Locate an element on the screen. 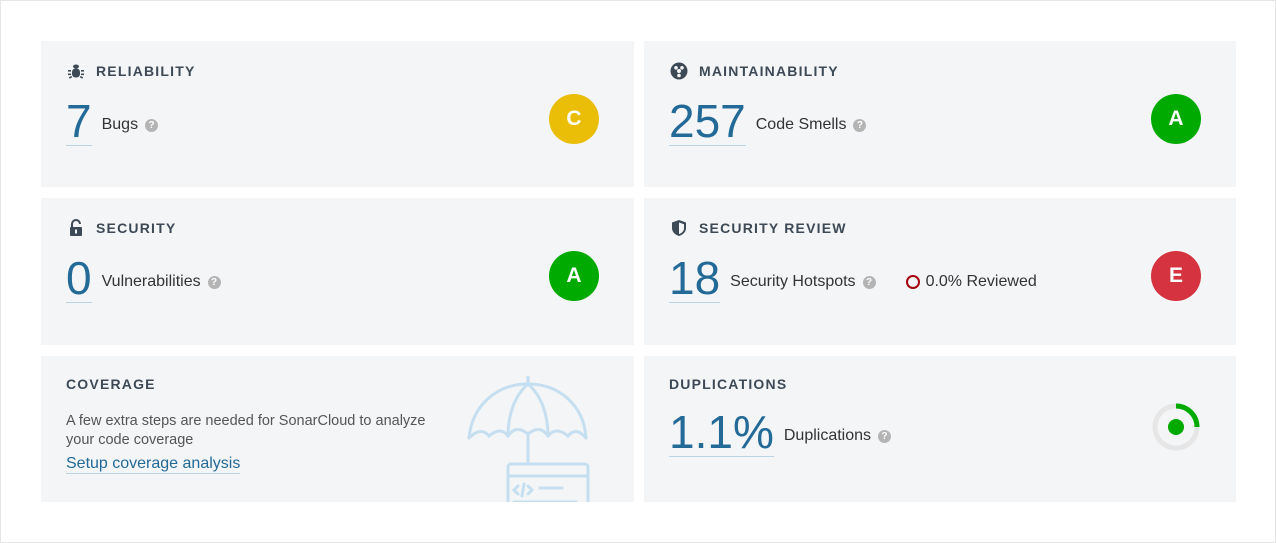 This screenshot has height=543, width=1276. duplications-value-link: 1.1% is located at coordinates (721, 433).